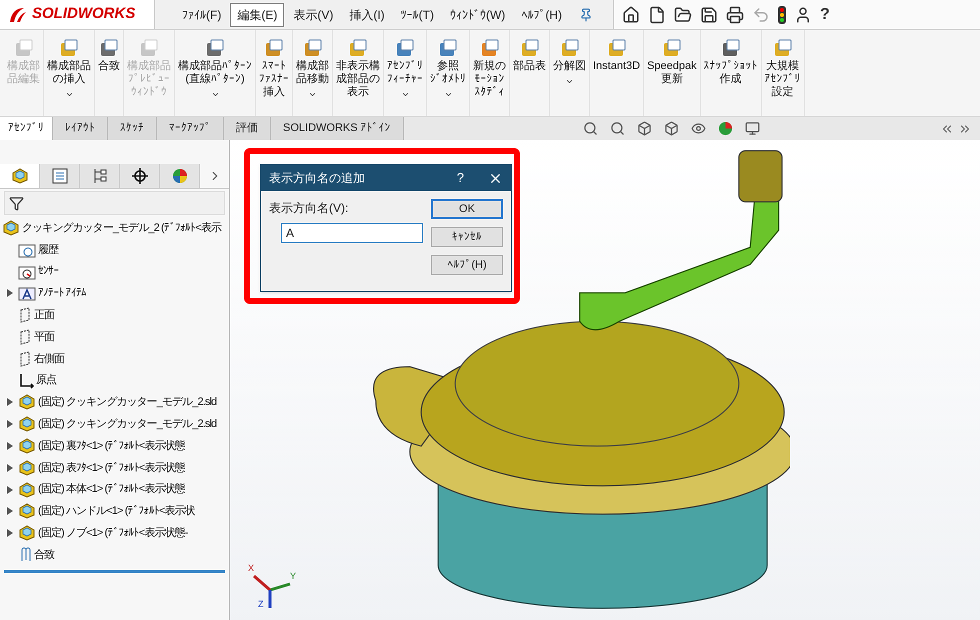  What do you see at coordinates (274, 79) in the screenshot?
I see `ribbon-label: ﾌｧｽﾅｰ` at bounding box center [274, 79].